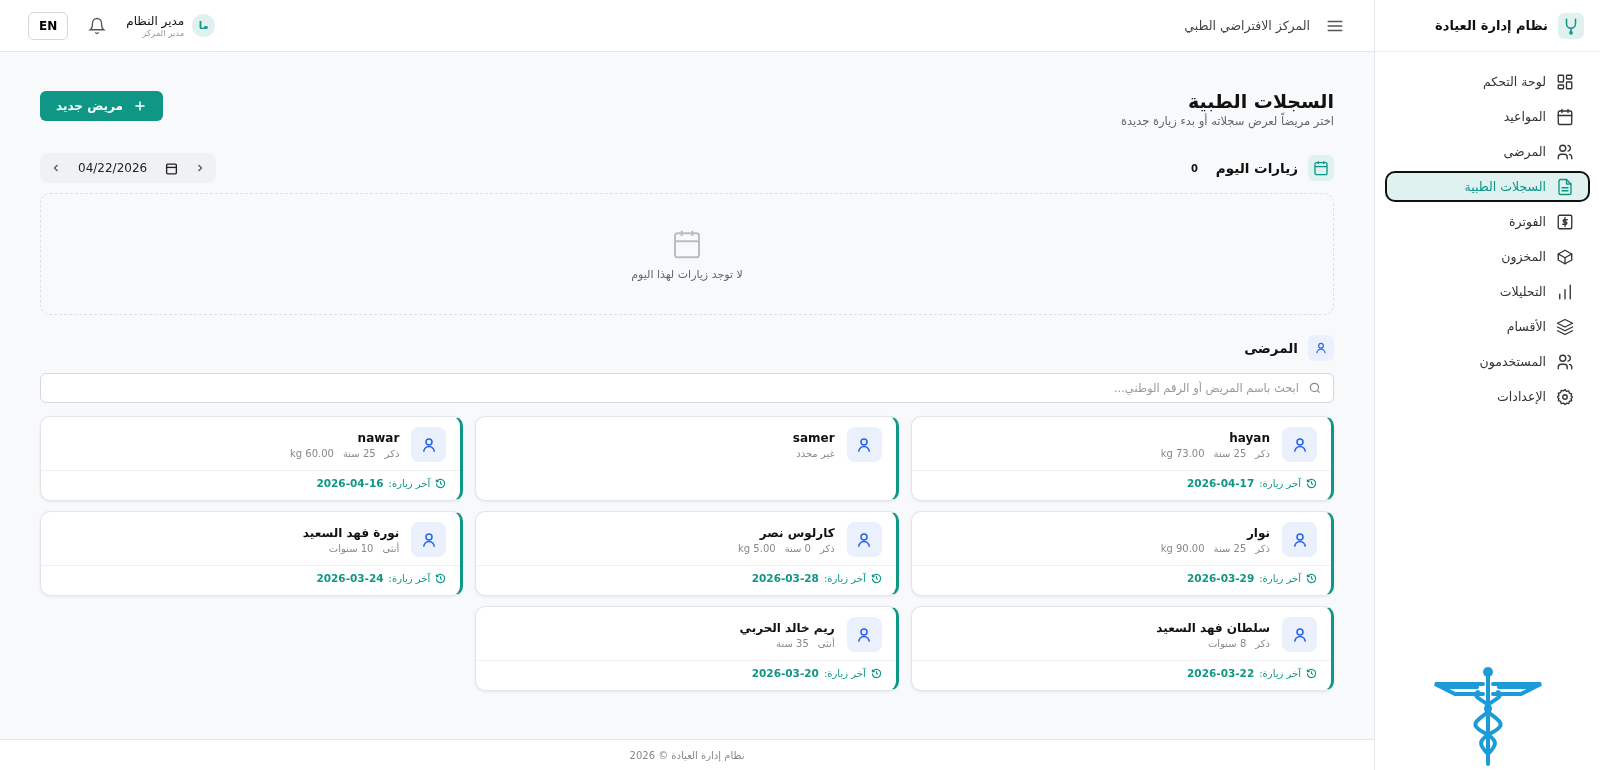 This screenshot has height=770, width=1600. What do you see at coordinates (1565, 221) in the screenshot?
I see `dollar-icon` at bounding box center [1565, 221].